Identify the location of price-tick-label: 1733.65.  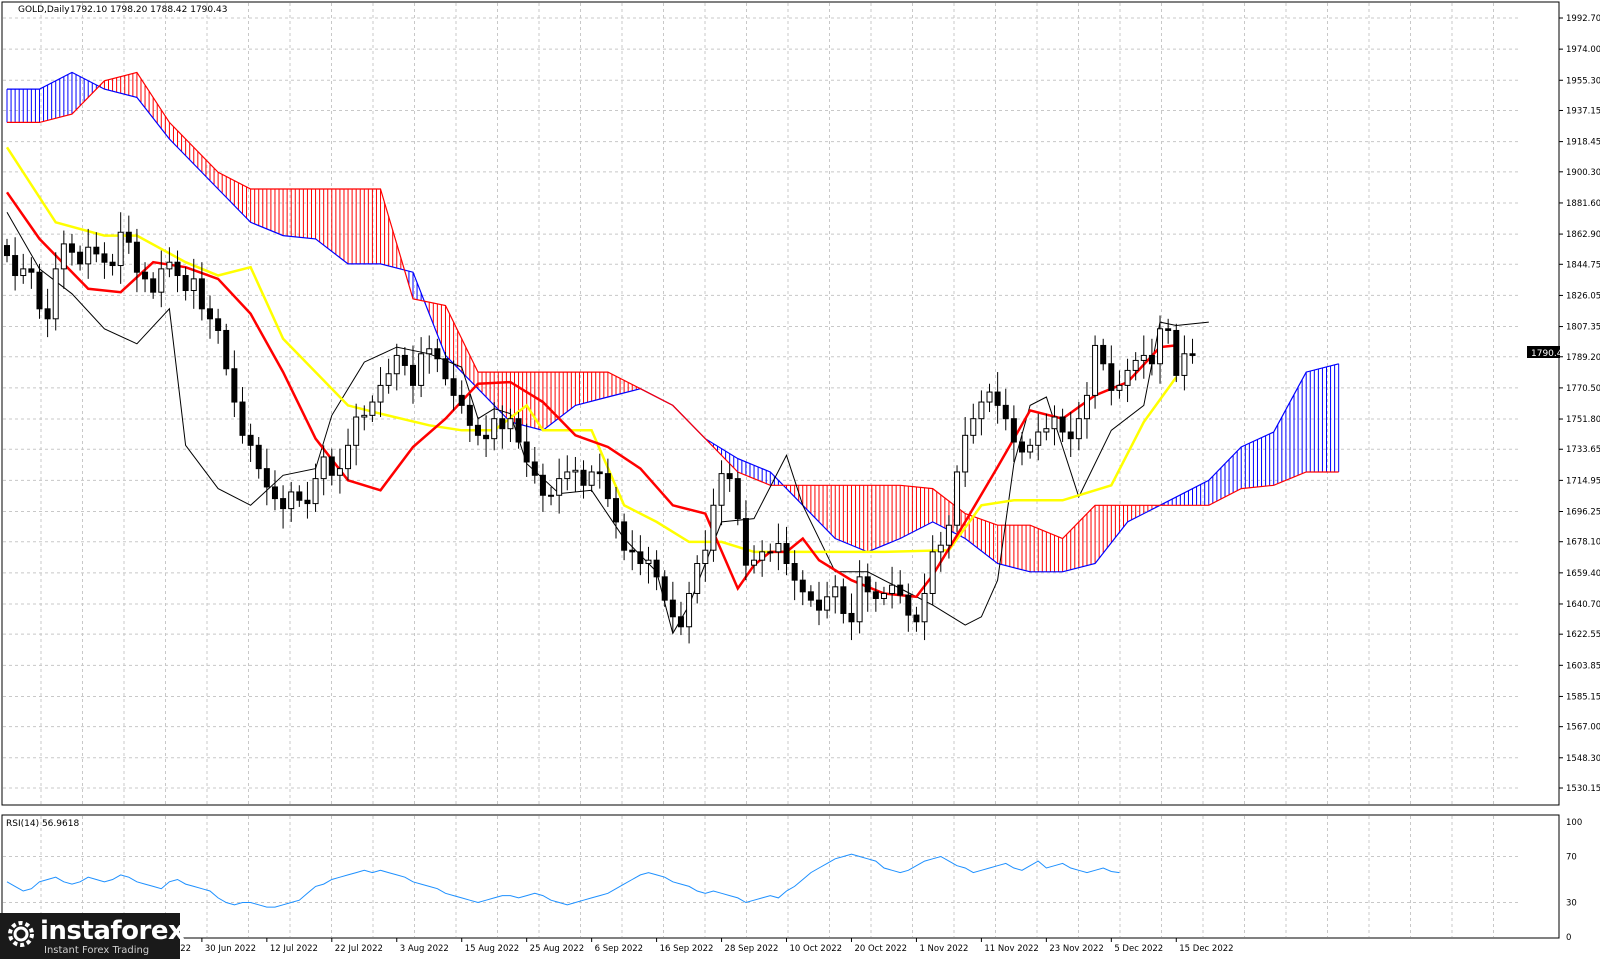
(1583, 450).